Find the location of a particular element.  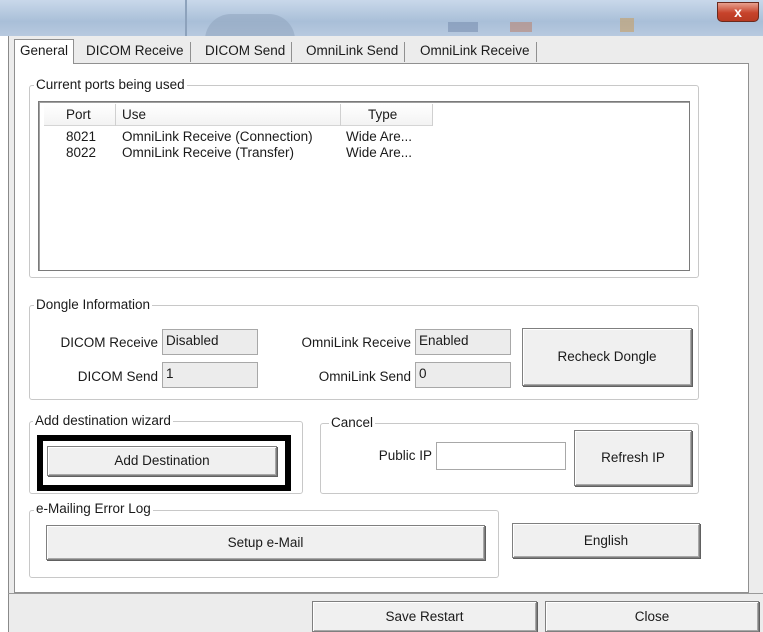

tab-strip-border is located at coordinates (381, 63).